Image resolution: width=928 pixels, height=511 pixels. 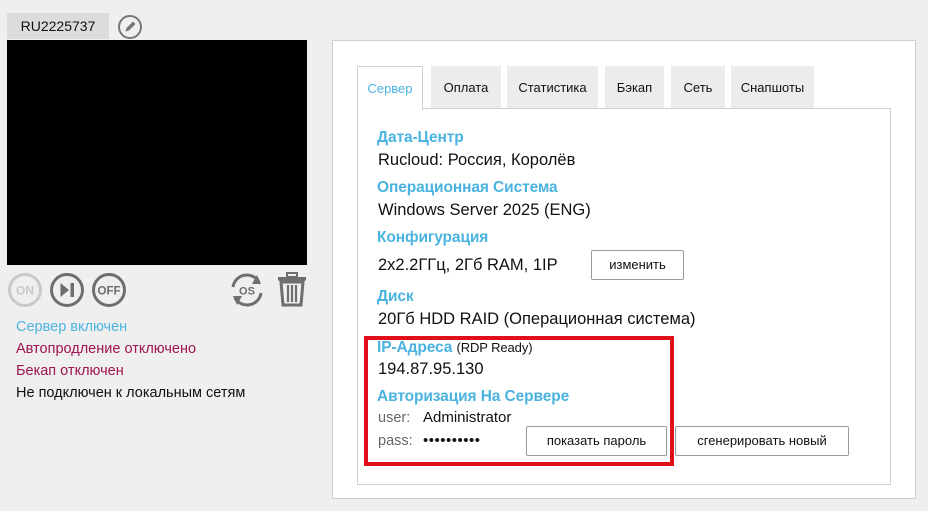 What do you see at coordinates (394, 418) in the screenshot?
I see `user-key: user:` at bounding box center [394, 418].